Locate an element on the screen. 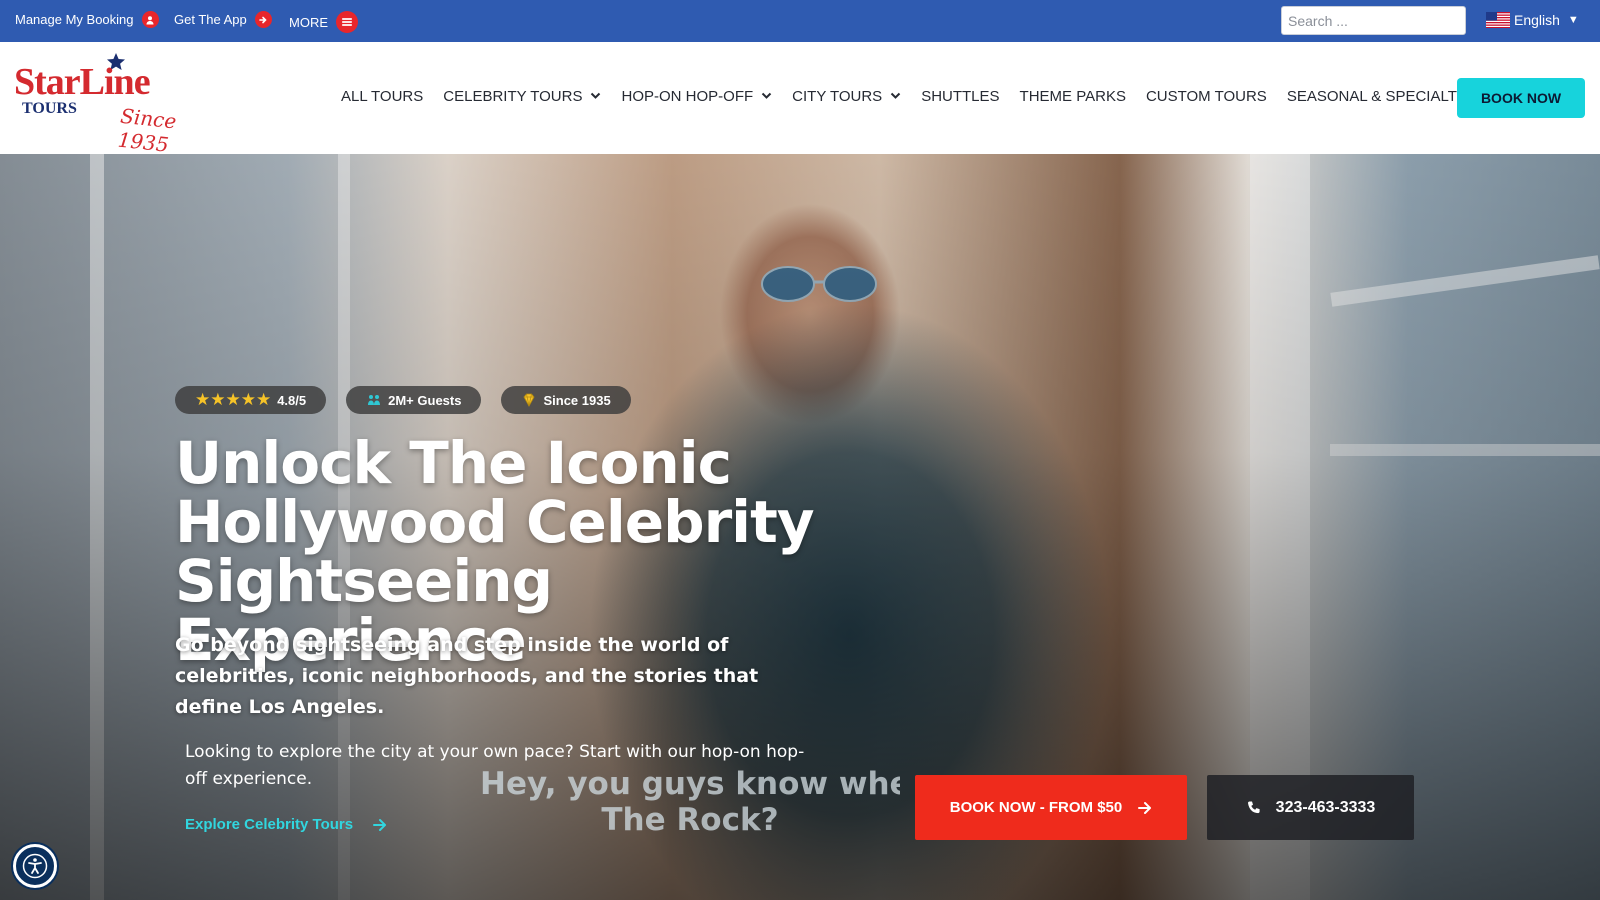 This screenshot has width=1600, height=900. accessibility-icon is located at coordinates (35, 866).